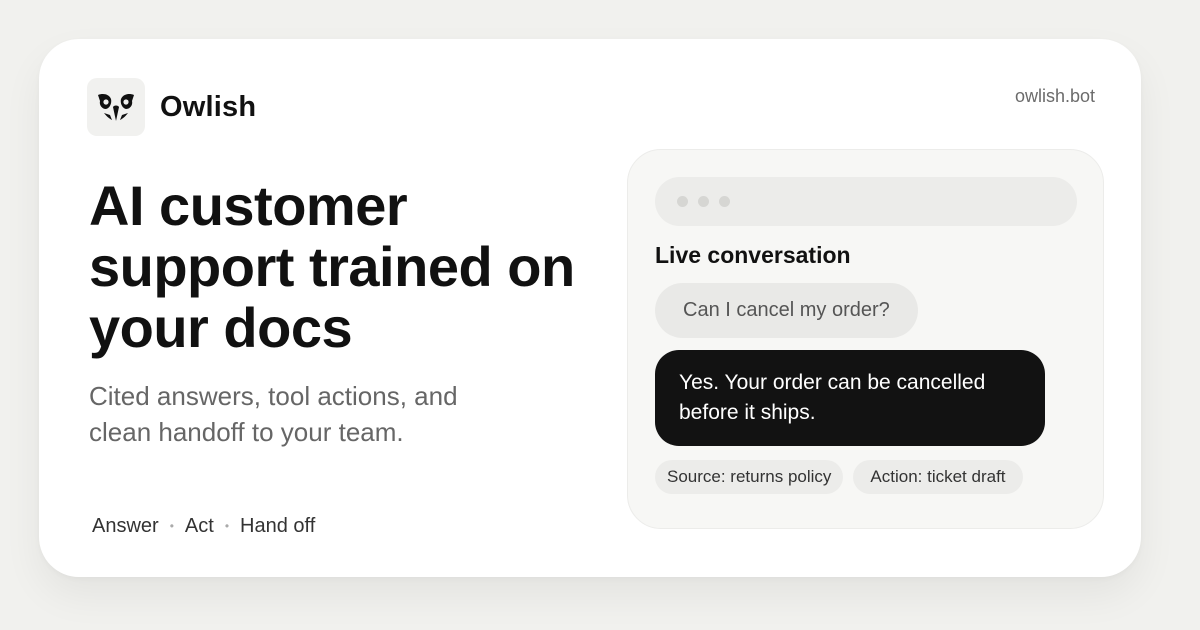  I want to click on headline: AI customer support trained on your docs, so click(332, 266).